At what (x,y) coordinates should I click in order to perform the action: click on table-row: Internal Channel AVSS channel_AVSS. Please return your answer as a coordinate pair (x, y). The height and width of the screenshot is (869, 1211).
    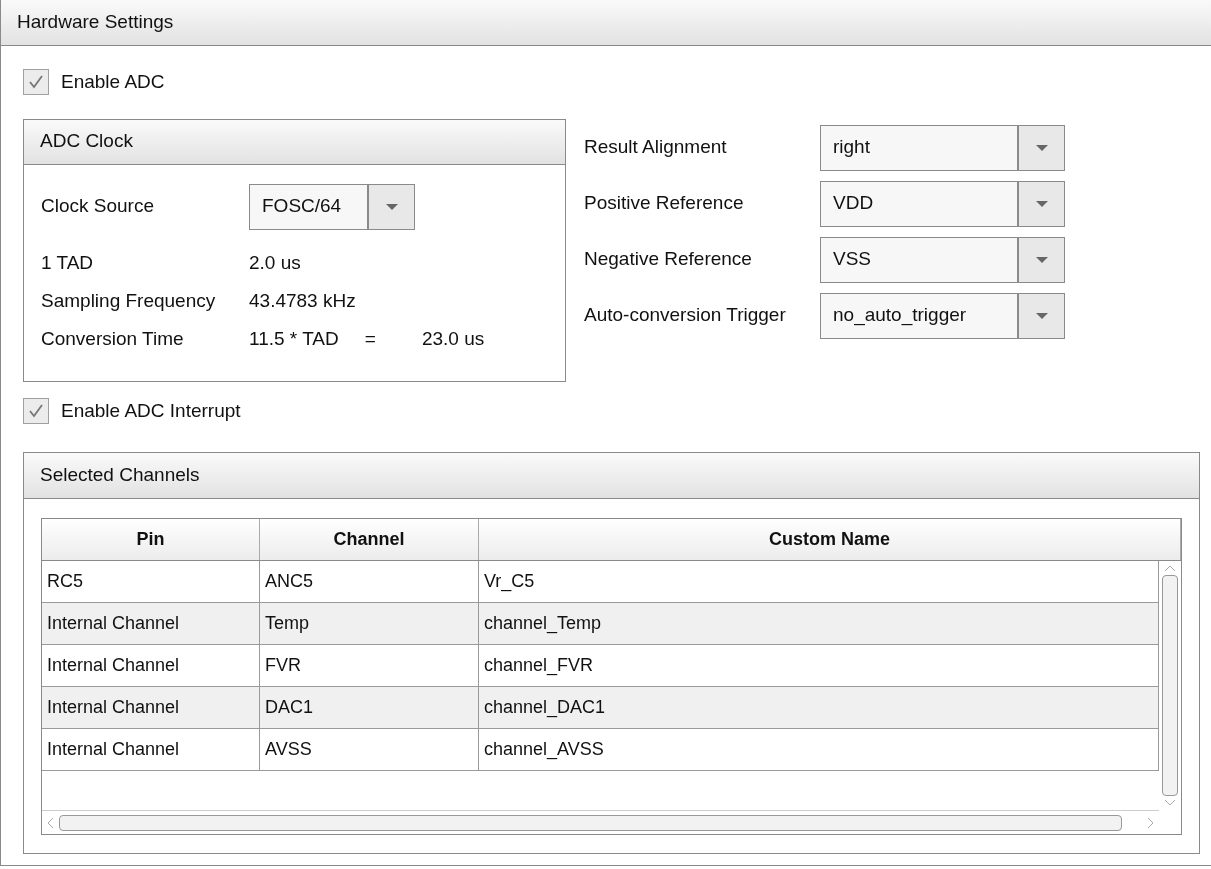
    Looking at the image, I should click on (600, 750).